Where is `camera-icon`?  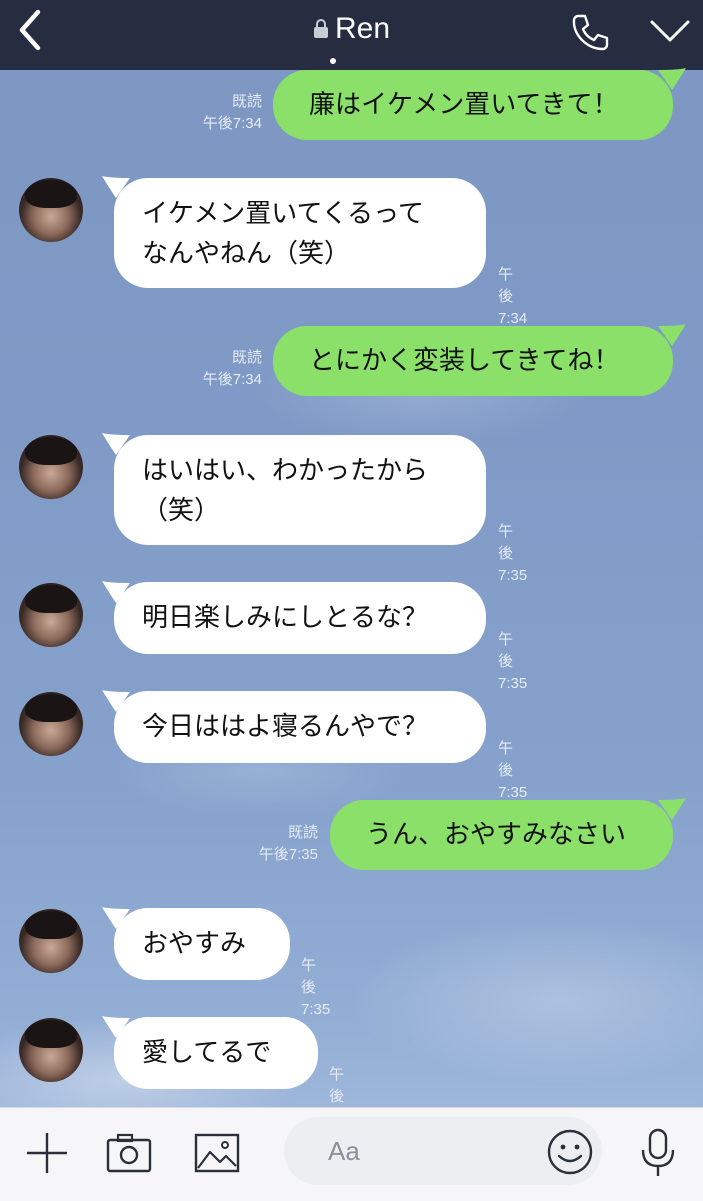 camera-icon is located at coordinates (129, 1153).